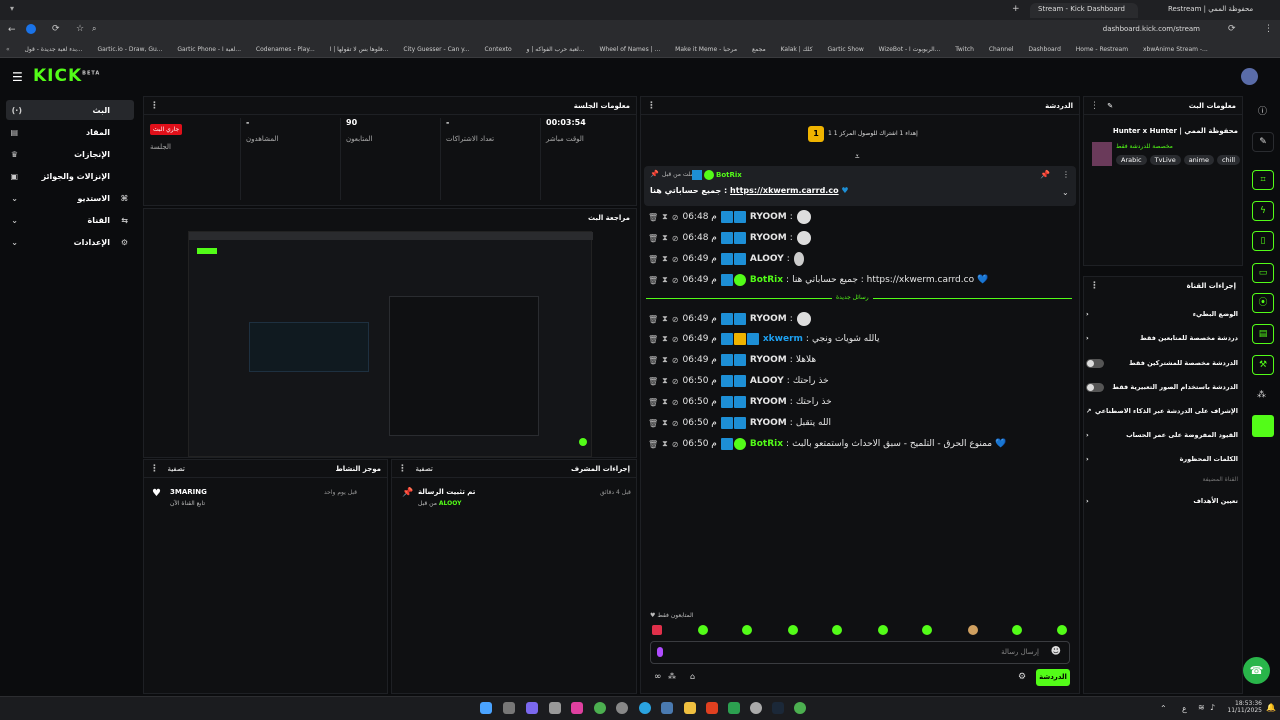 The height and width of the screenshot is (720, 1280). I want to click on store-icon: ⌂, so click(692, 676).